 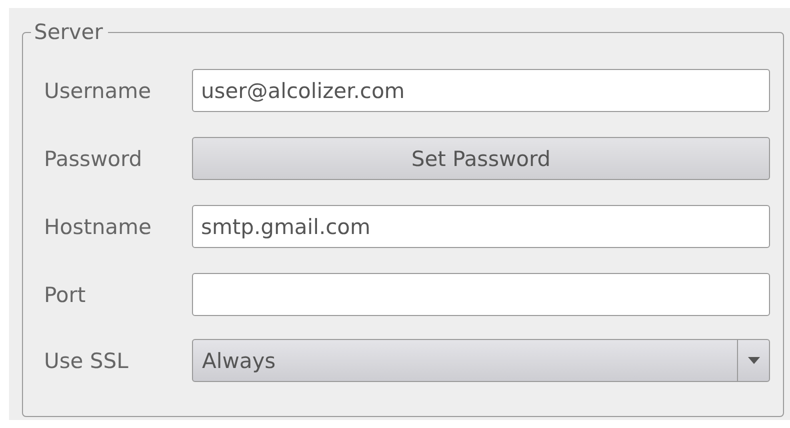 What do you see at coordinates (481, 90) in the screenshot?
I see `input-field: user@alcolizer.com` at bounding box center [481, 90].